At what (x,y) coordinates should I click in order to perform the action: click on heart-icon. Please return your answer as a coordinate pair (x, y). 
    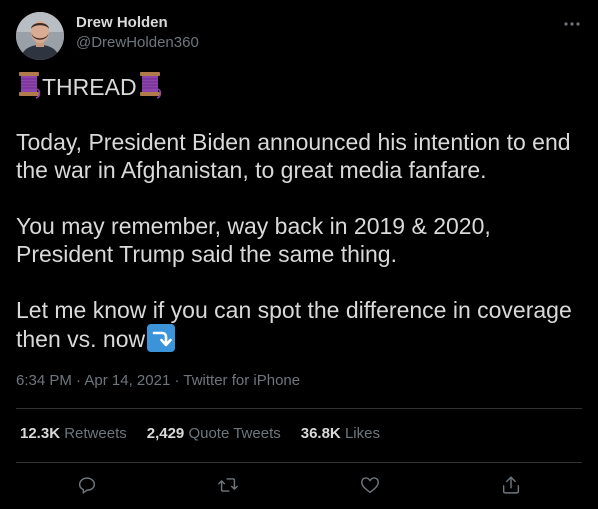
    Looking at the image, I should click on (370, 485).